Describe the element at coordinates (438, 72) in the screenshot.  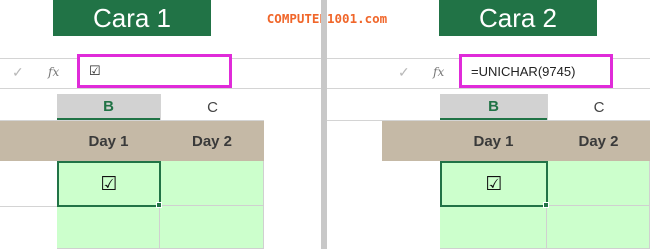
I see `right-fx-icon: fx` at that location.